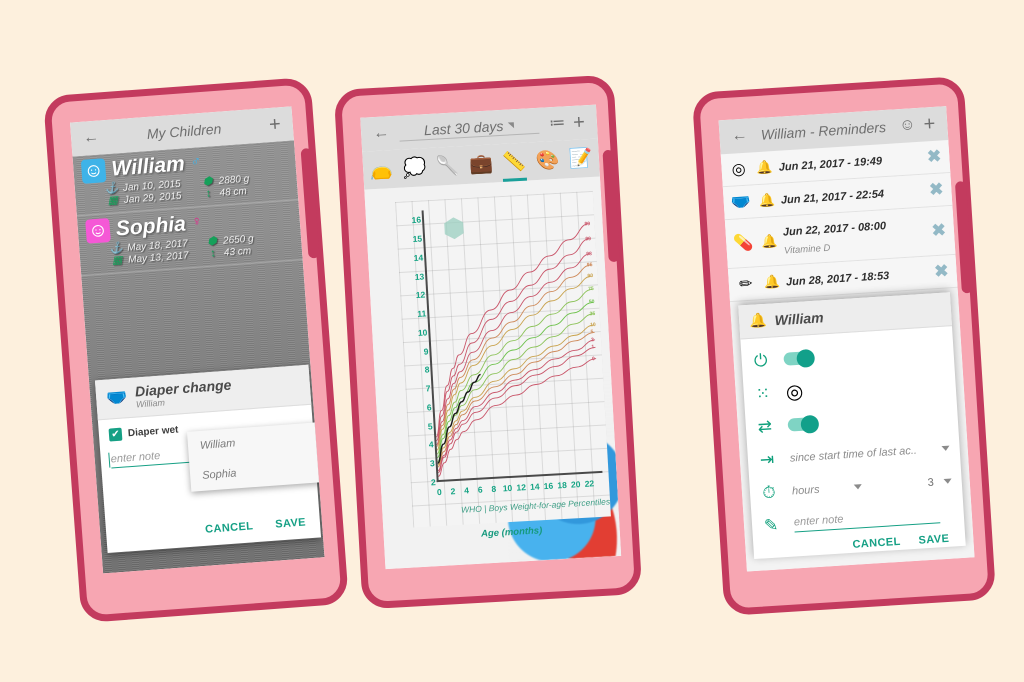  Describe the element at coordinates (466, 490) in the screenshot. I see `x-tick-label: 4` at that location.